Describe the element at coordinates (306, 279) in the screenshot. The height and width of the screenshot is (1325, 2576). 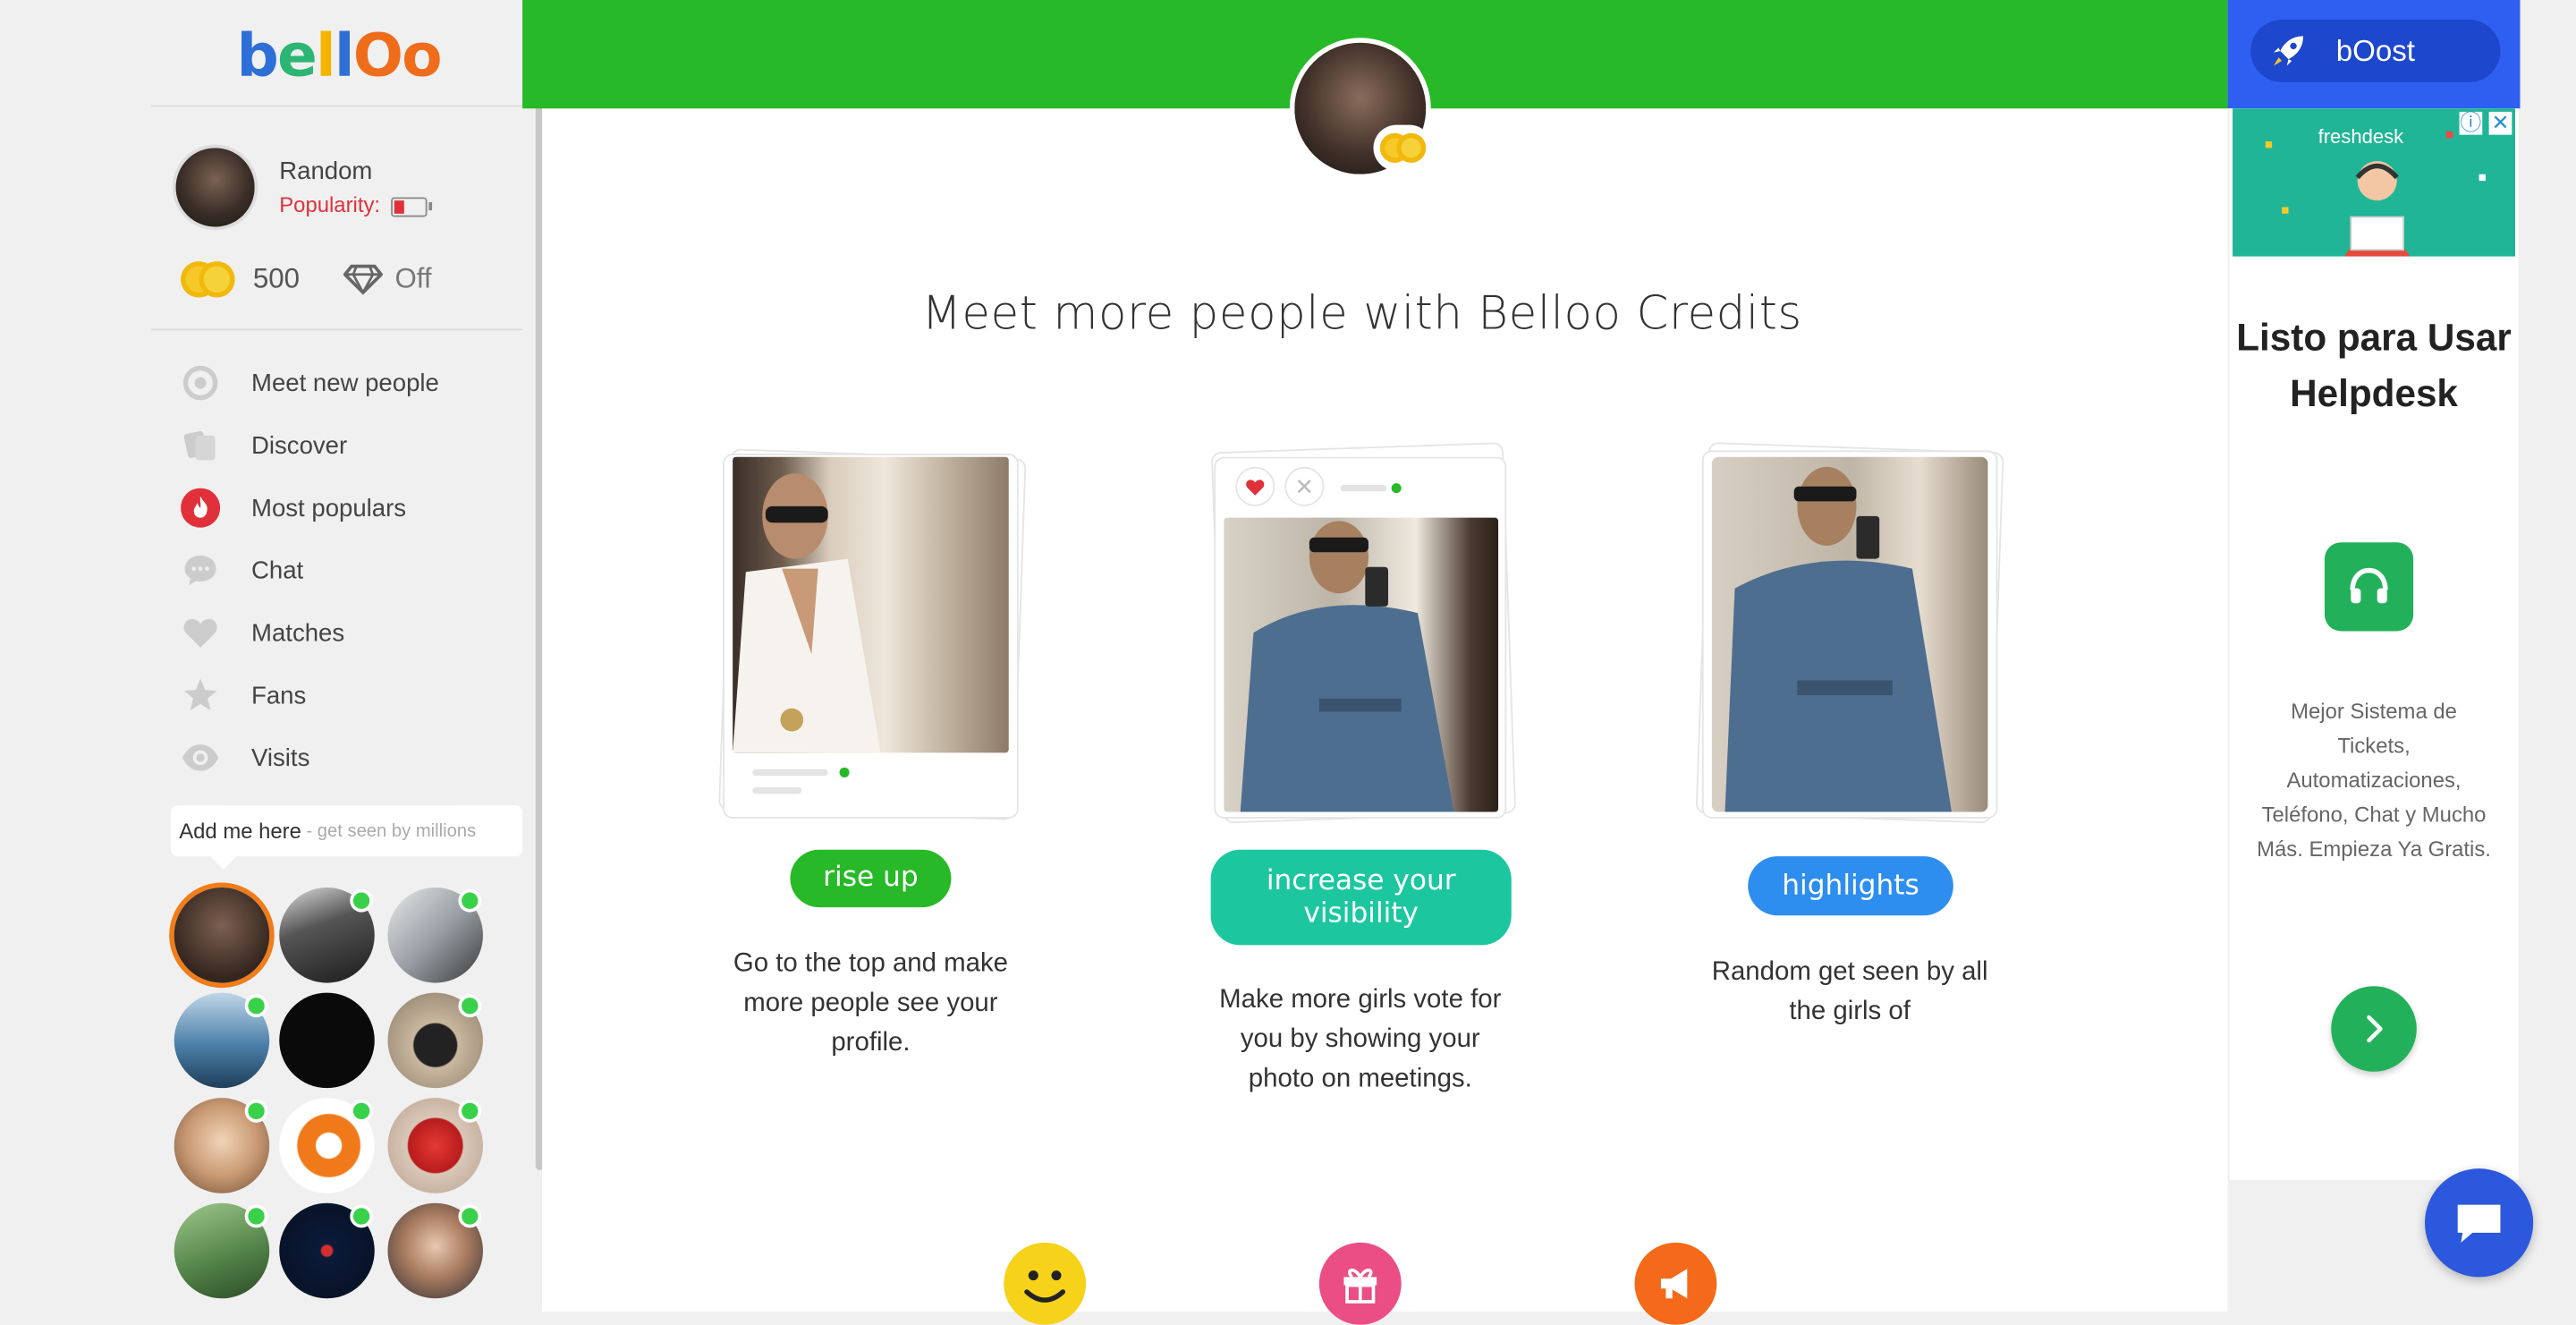
I see `credits-row: 500 Off` at that location.